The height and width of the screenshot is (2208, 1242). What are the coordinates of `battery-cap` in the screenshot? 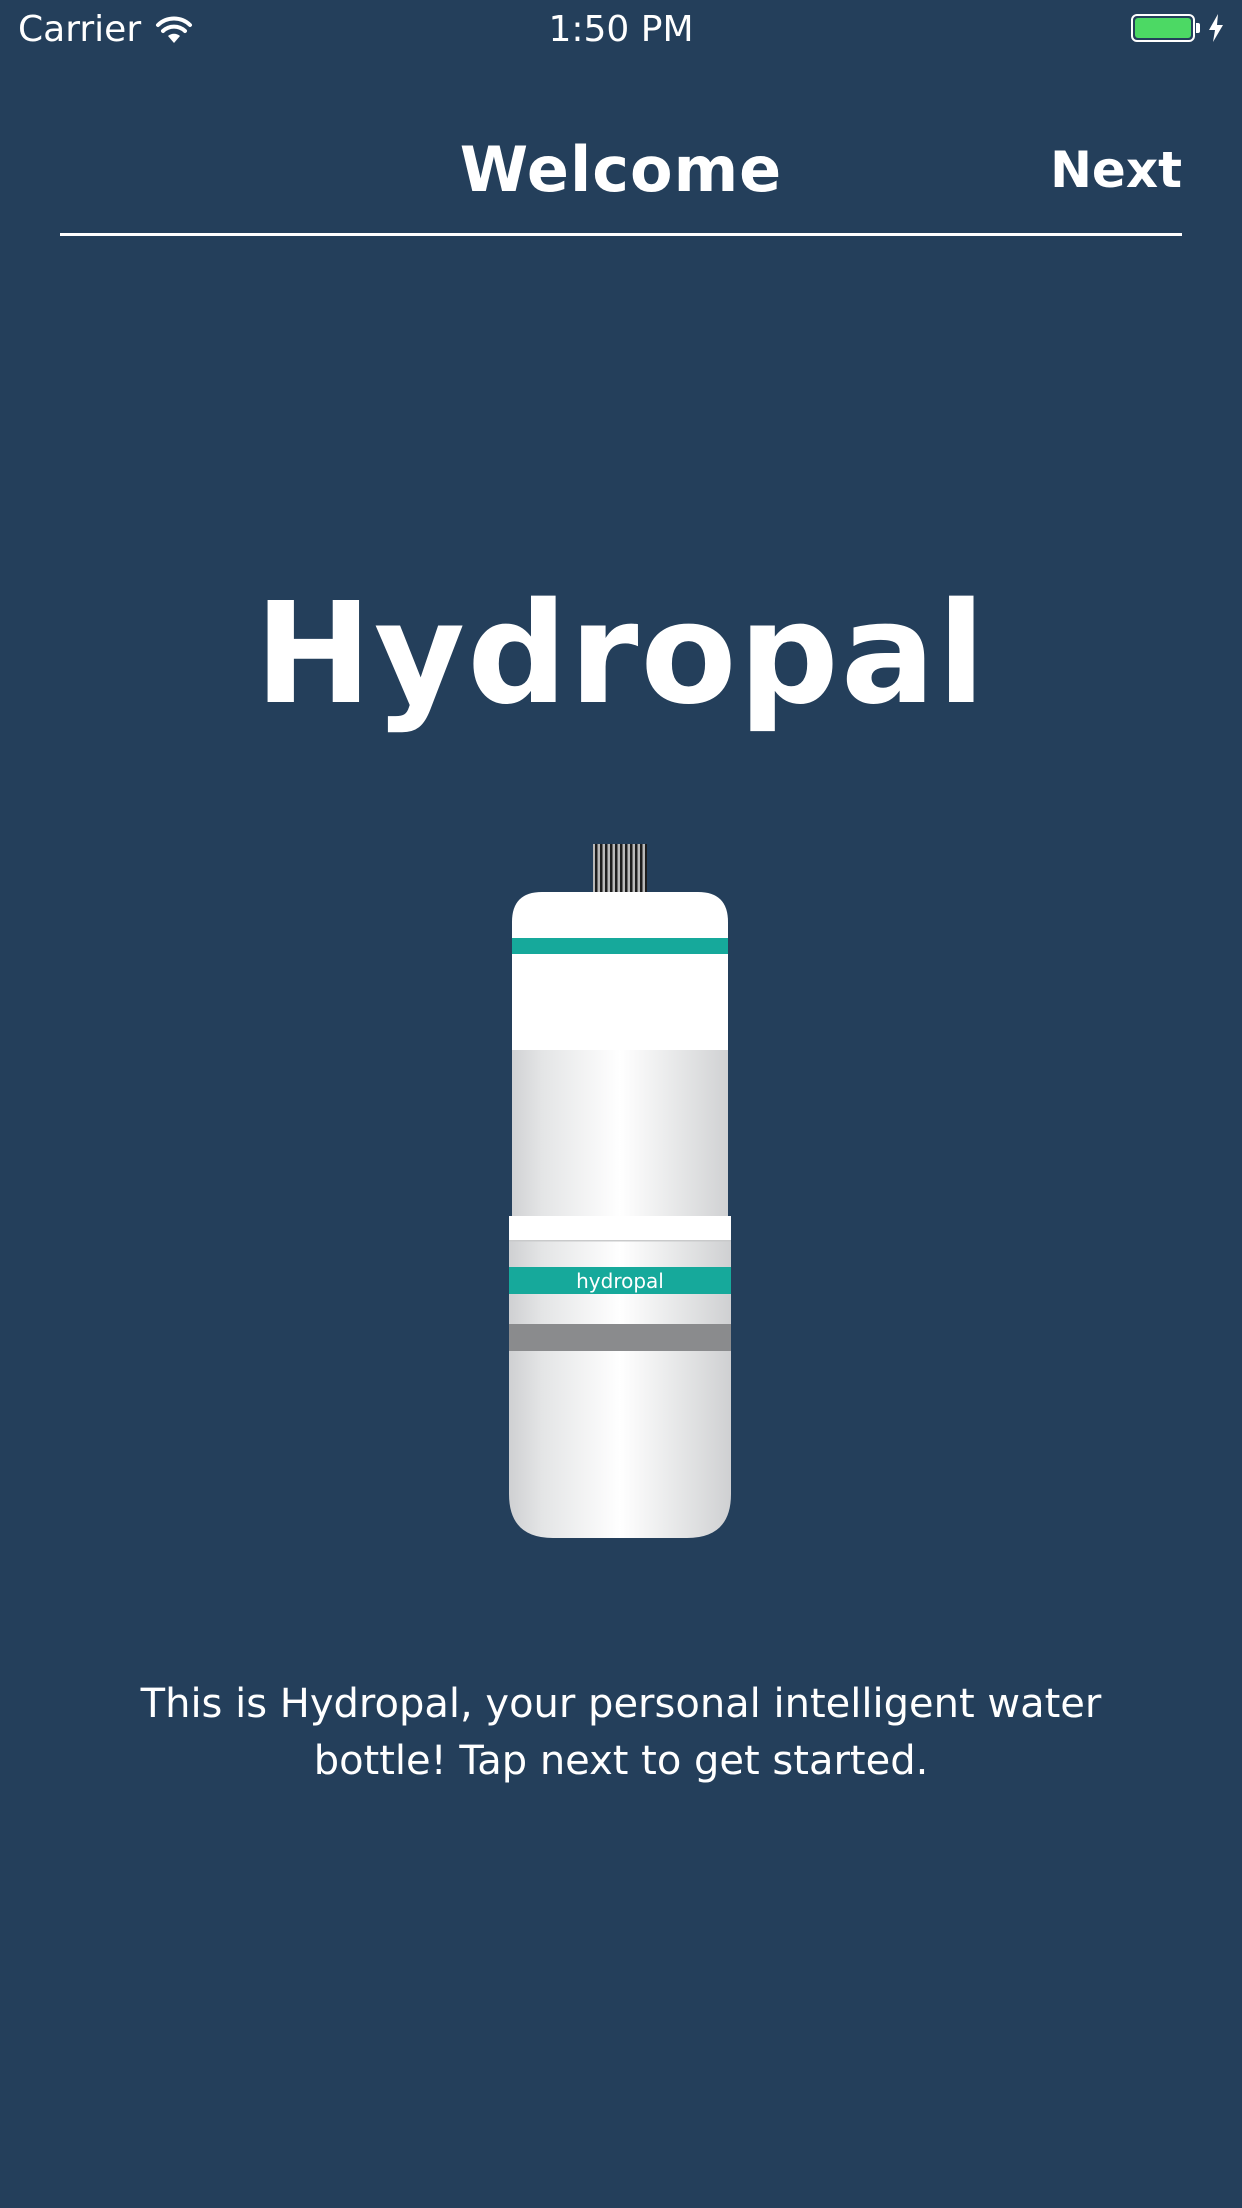 It's located at (1198, 28).